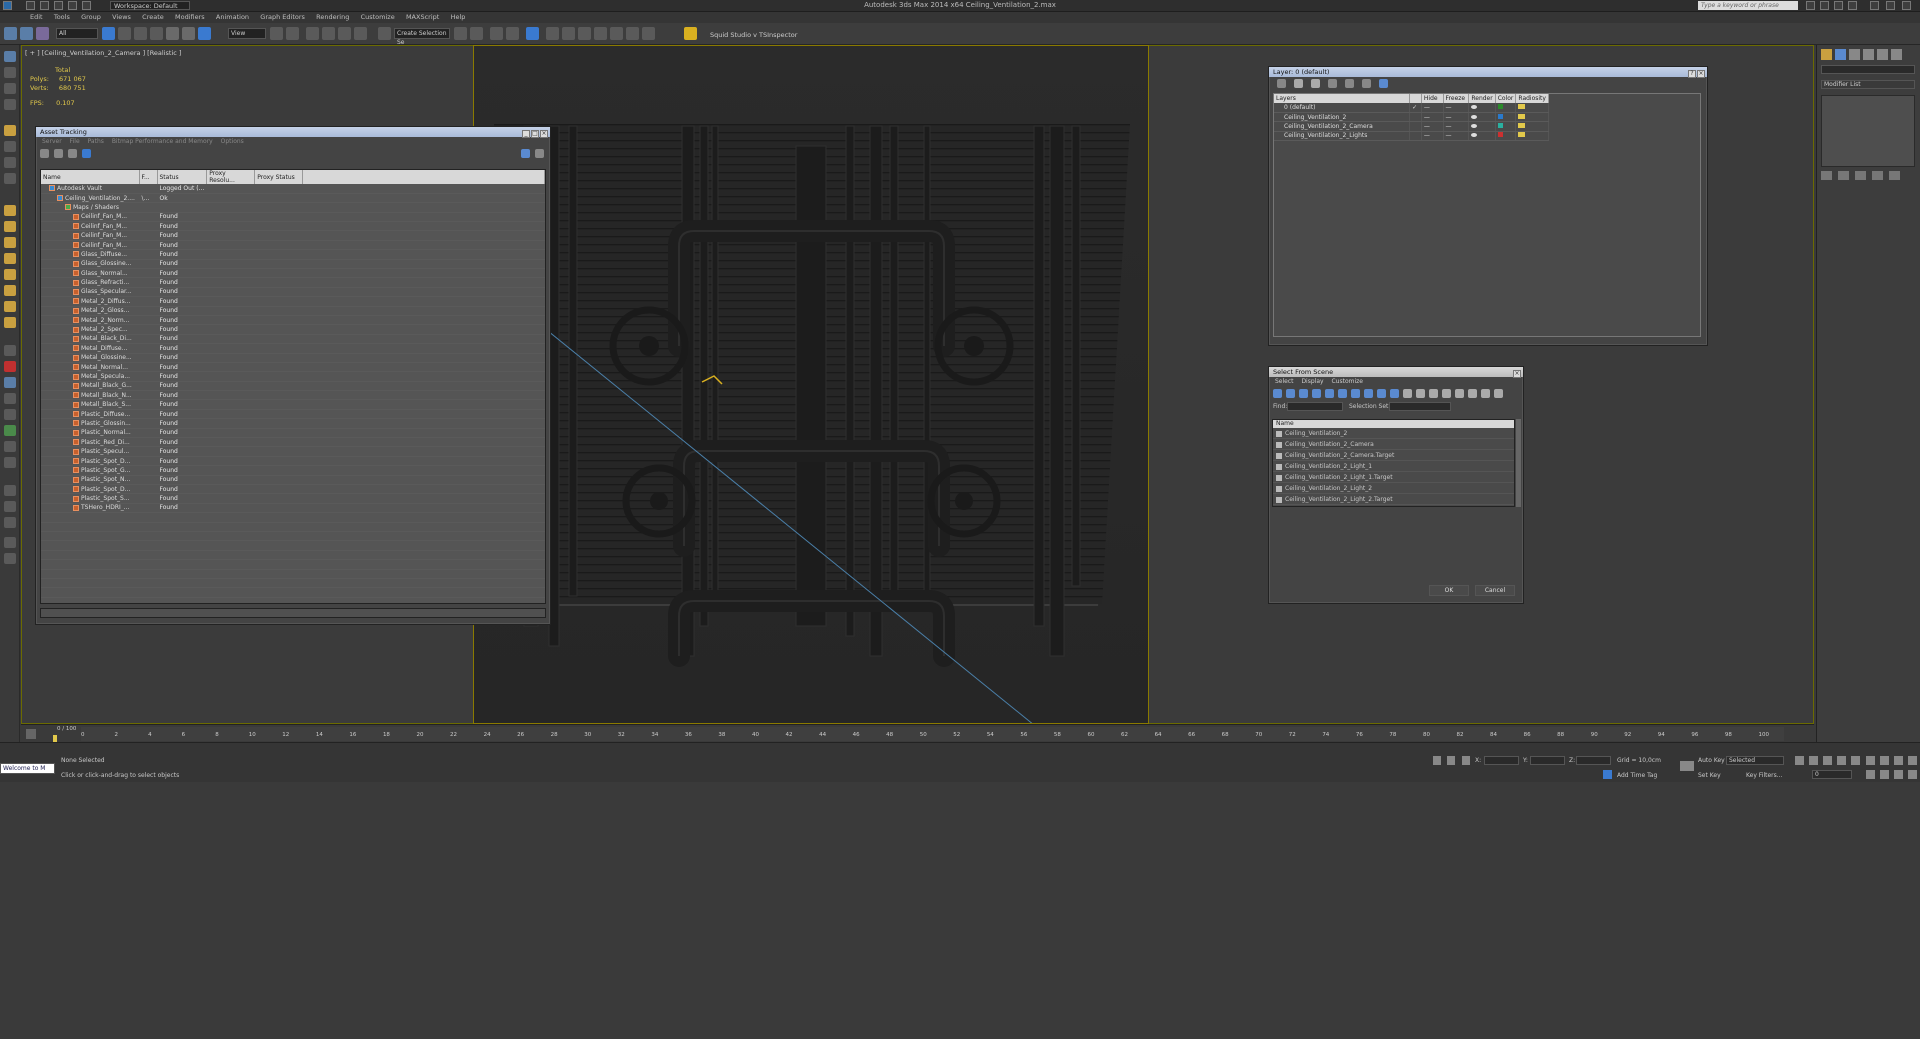 This screenshot has height=1039, width=1920. What do you see at coordinates (182, 177) in the screenshot?
I see `col-status: Status` at bounding box center [182, 177].